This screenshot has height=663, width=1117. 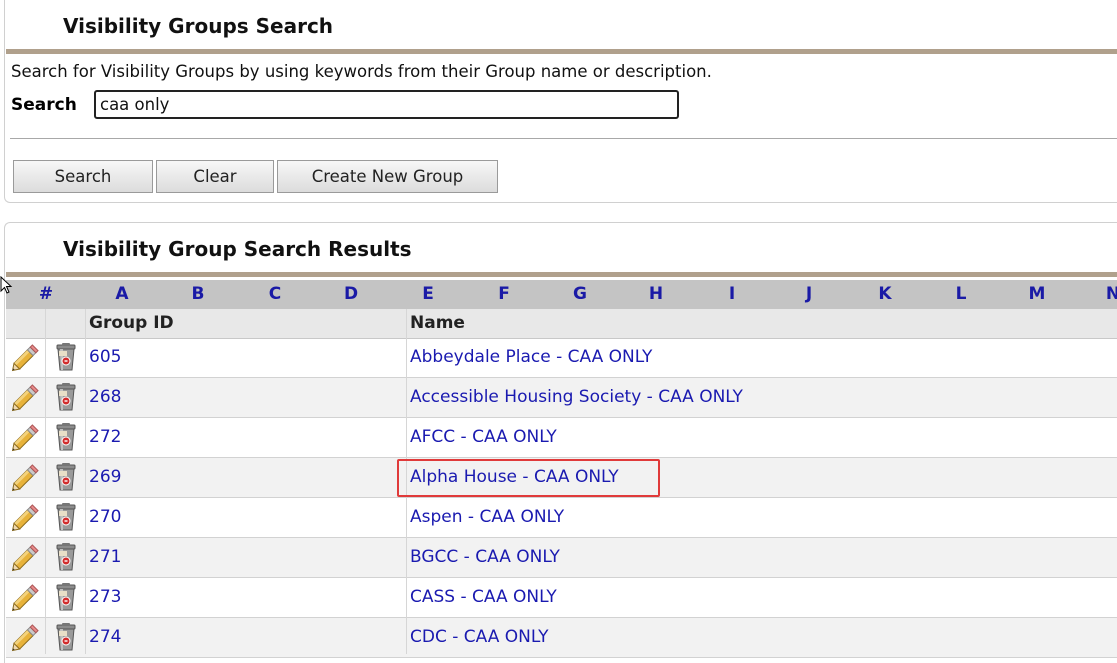 I want to click on group-name-link: BGCC - CAA ONLY, so click(x=485, y=557).